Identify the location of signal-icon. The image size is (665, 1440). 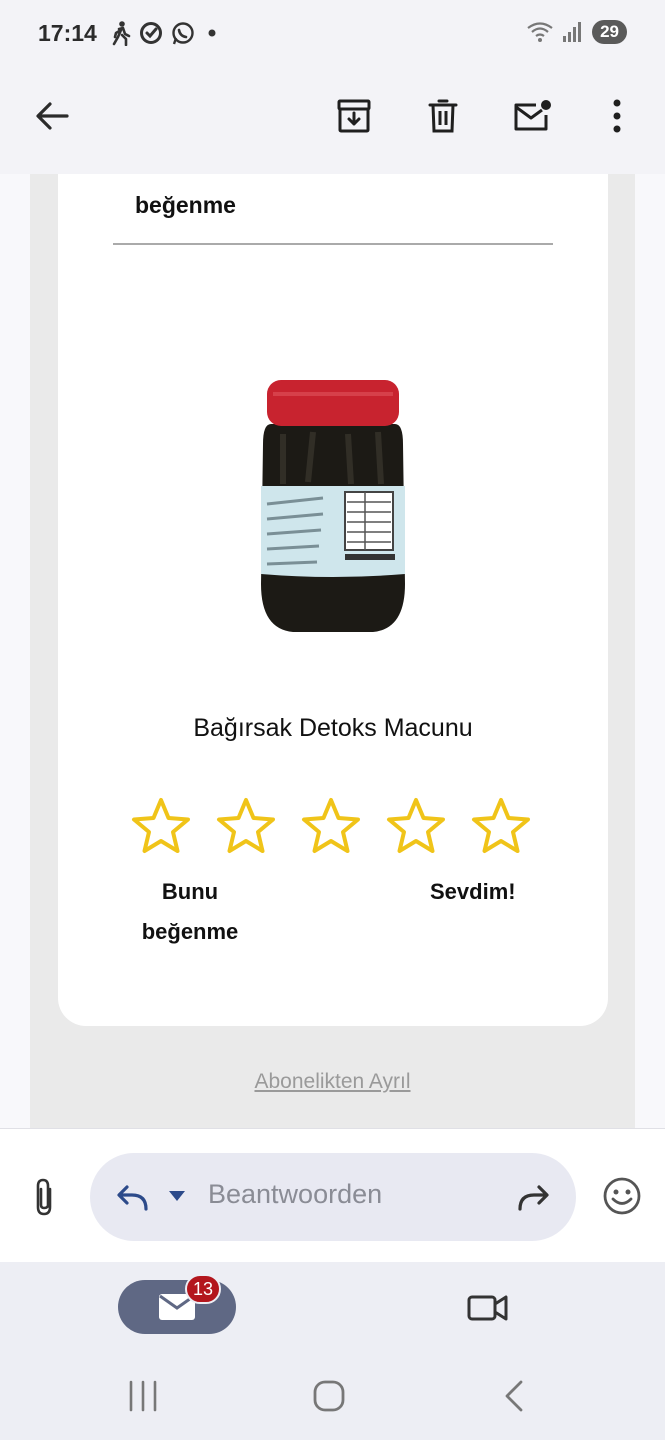
(572, 32).